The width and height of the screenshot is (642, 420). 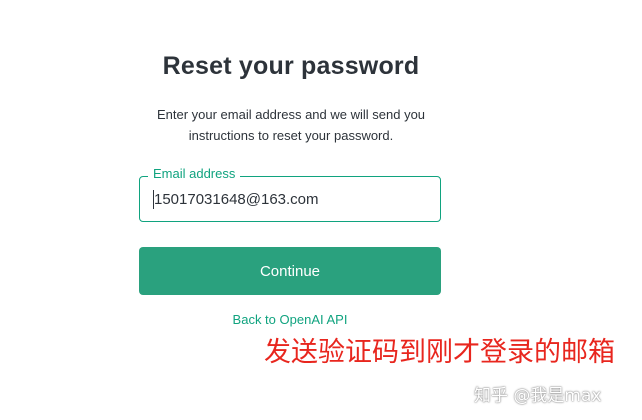 What do you see at coordinates (290, 271) in the screenshot?
I see `continue-button: Continue` at bounding box center [290, 271].